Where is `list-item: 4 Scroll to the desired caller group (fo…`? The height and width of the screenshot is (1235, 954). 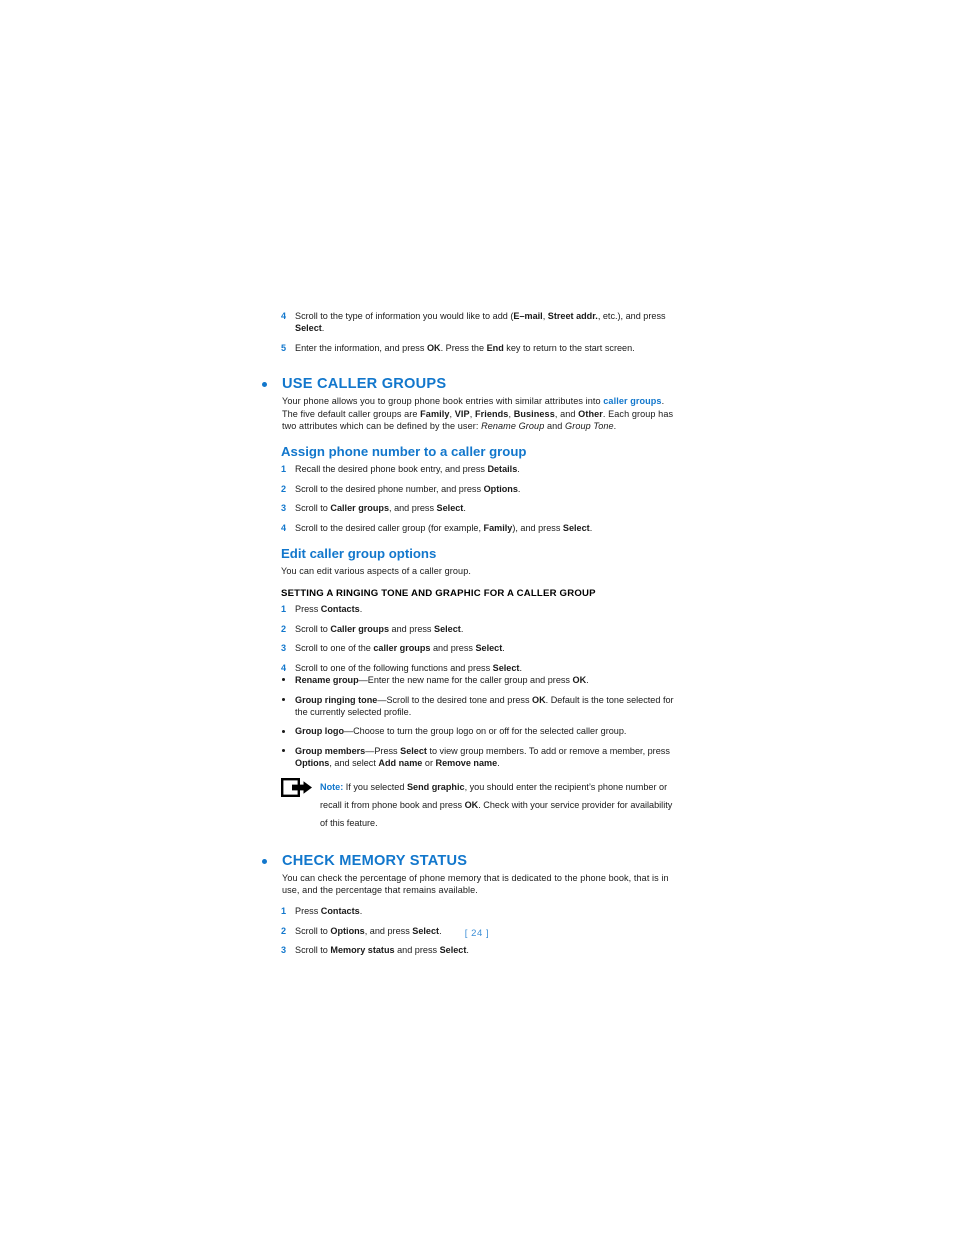
list-item: 4 Scroll to the desired caller group (fo… is located at coordinates (472, 528).